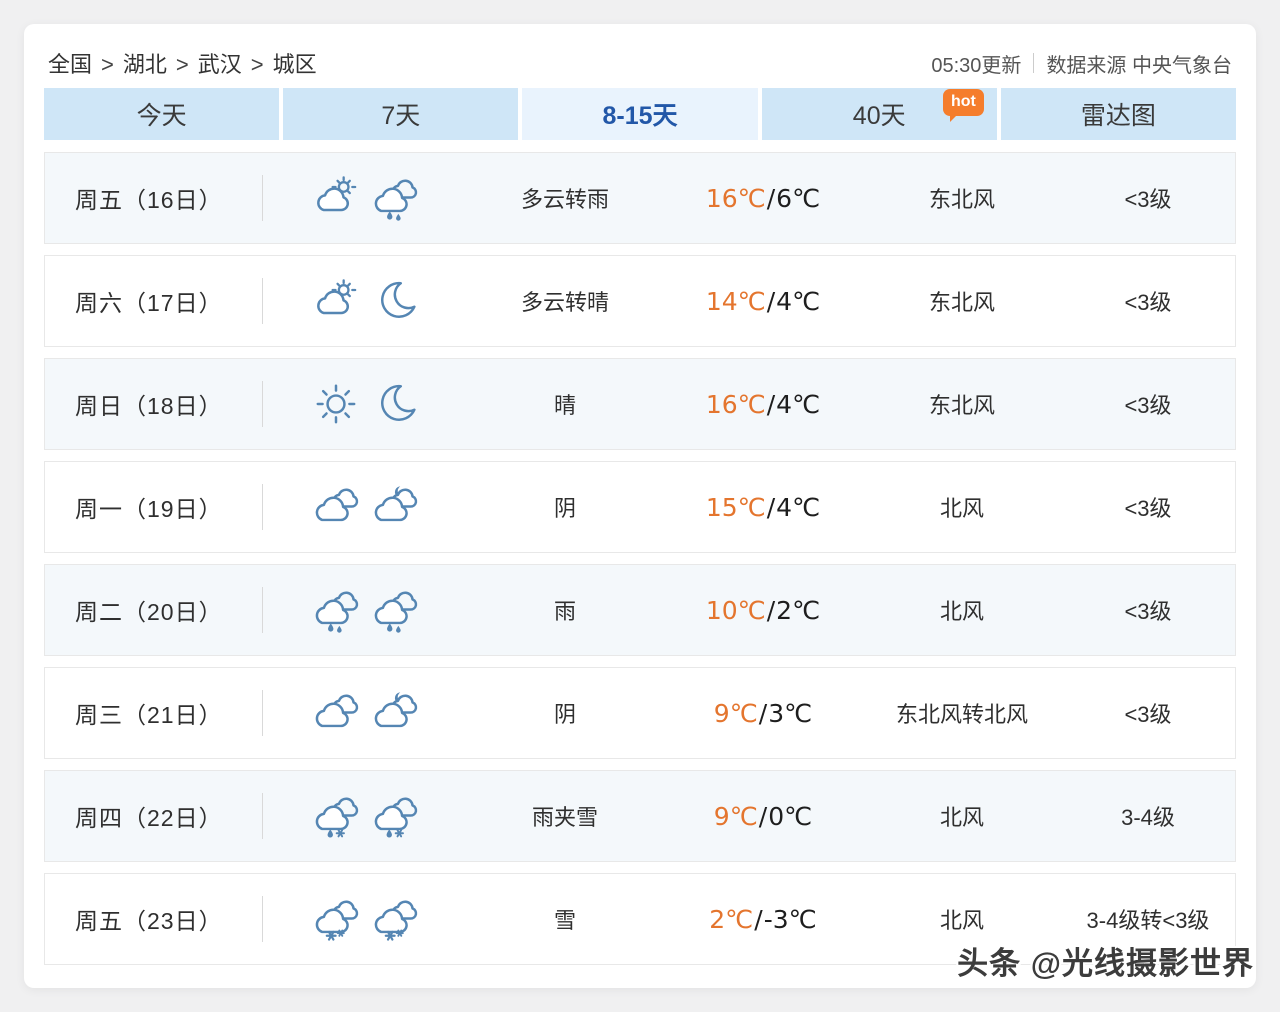 The width and height of the screenshot is (1280, 1012). Describe the element at coordinates (154, 610) in the screenshot. I see `day-label: 周二（20日）` at that location.